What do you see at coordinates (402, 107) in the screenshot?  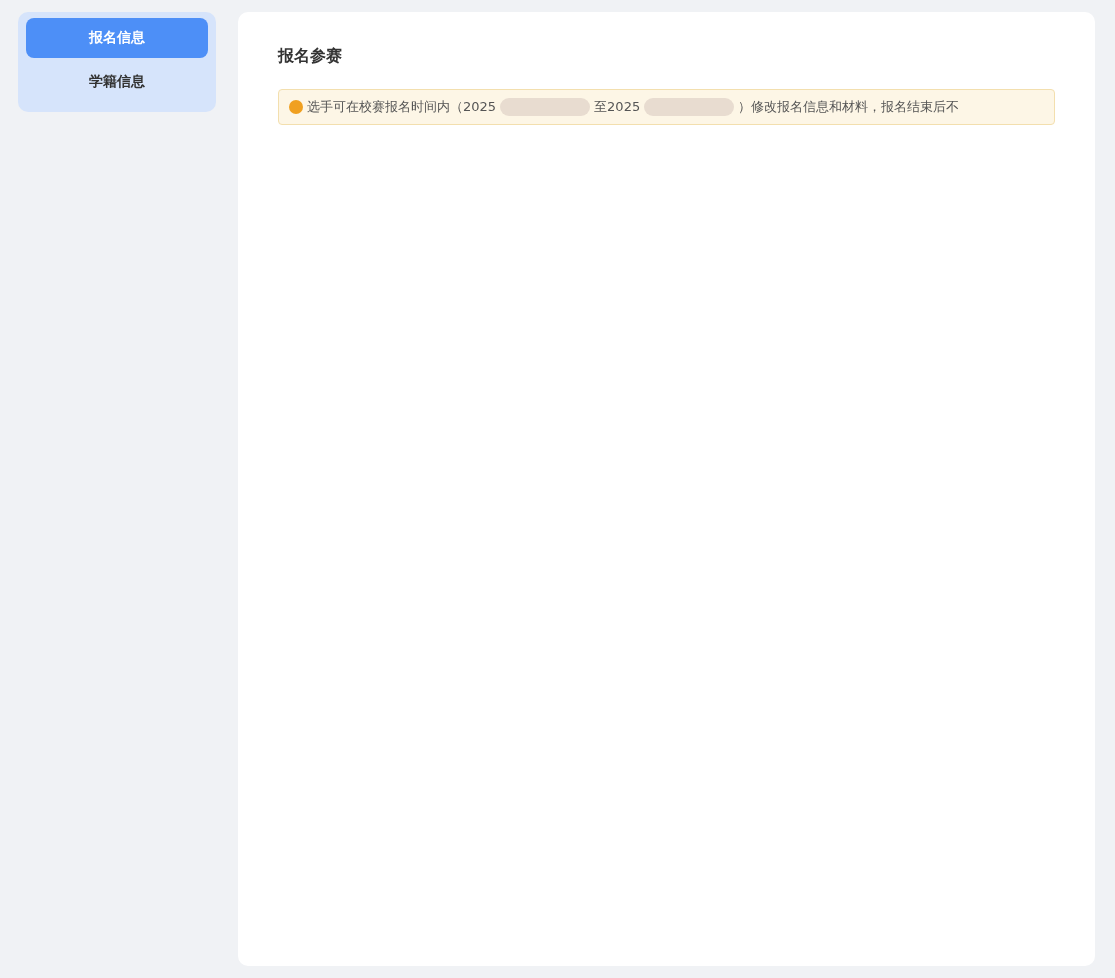 I see `notice-text: 选手可在校赛报名时间内（2025` at bounding box center [402, 107].